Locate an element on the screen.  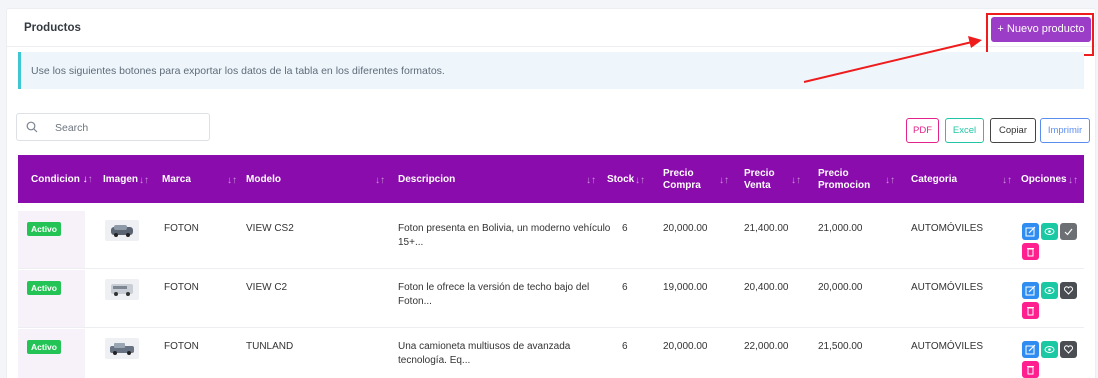
th-marca: Marca is located at coordinates (176, 180).